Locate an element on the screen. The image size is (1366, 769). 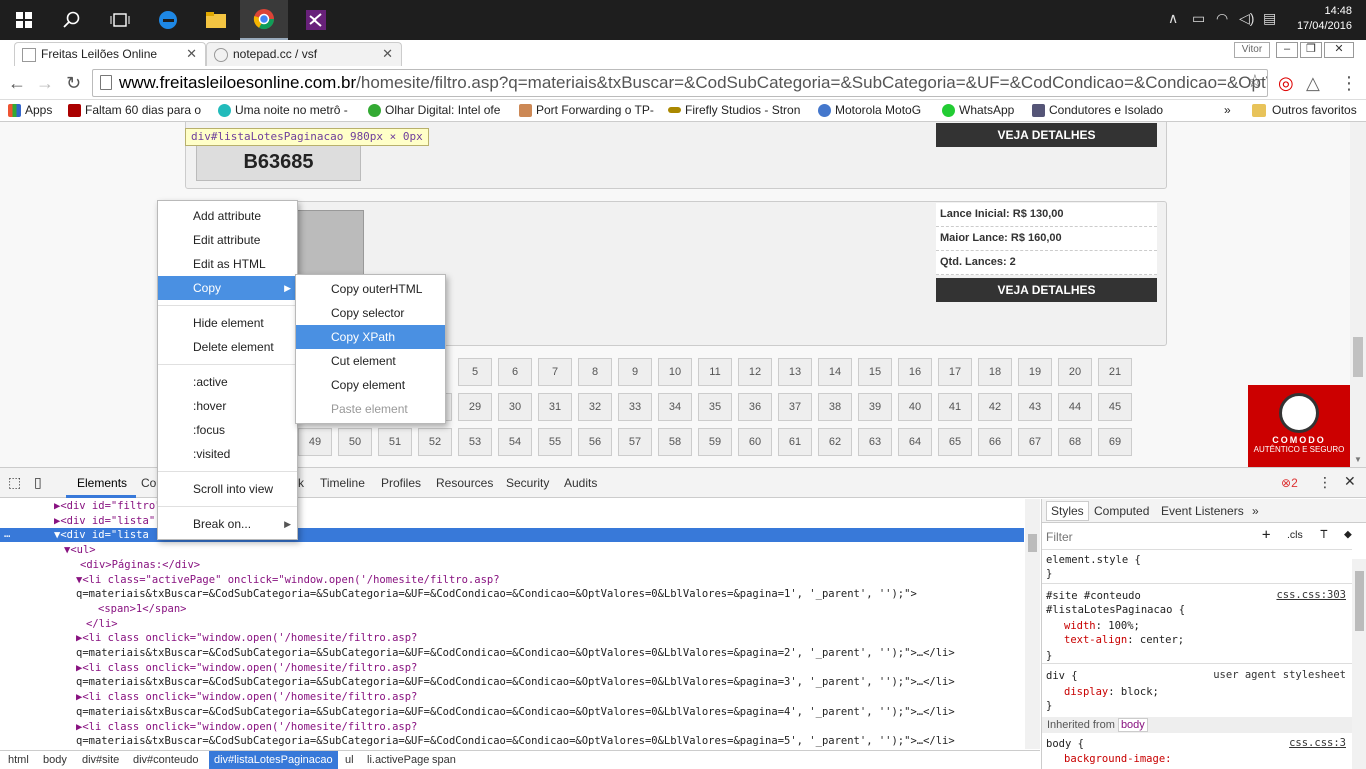
close-devtools-icon: ✕ is located at coordinates (1350, 481).